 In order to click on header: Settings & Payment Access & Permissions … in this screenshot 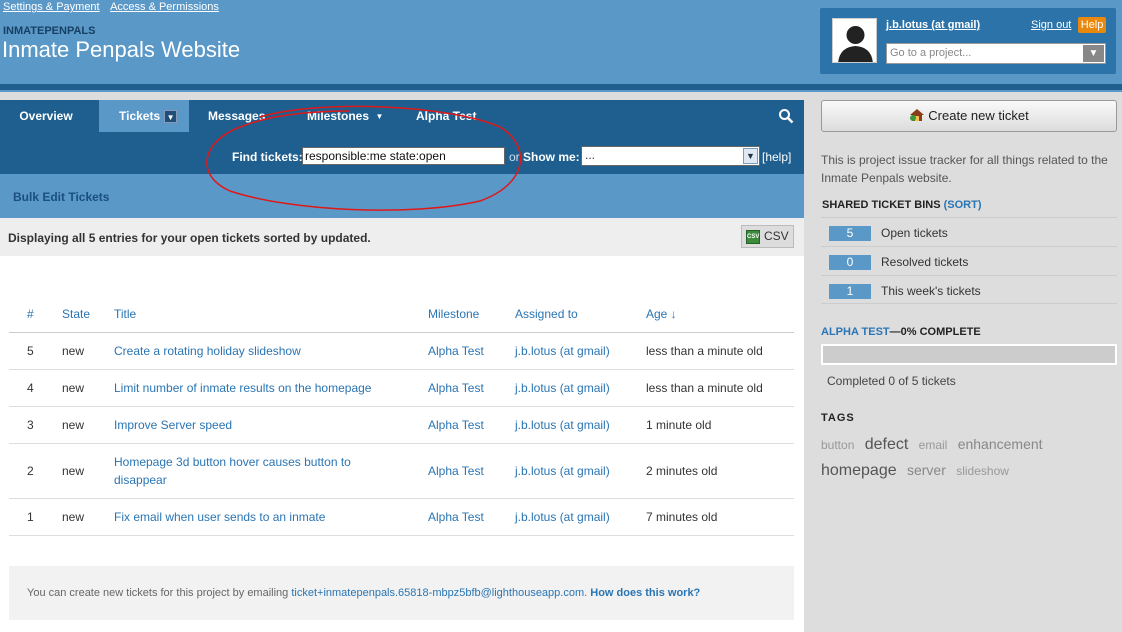, I will do `click(561, 46)`.